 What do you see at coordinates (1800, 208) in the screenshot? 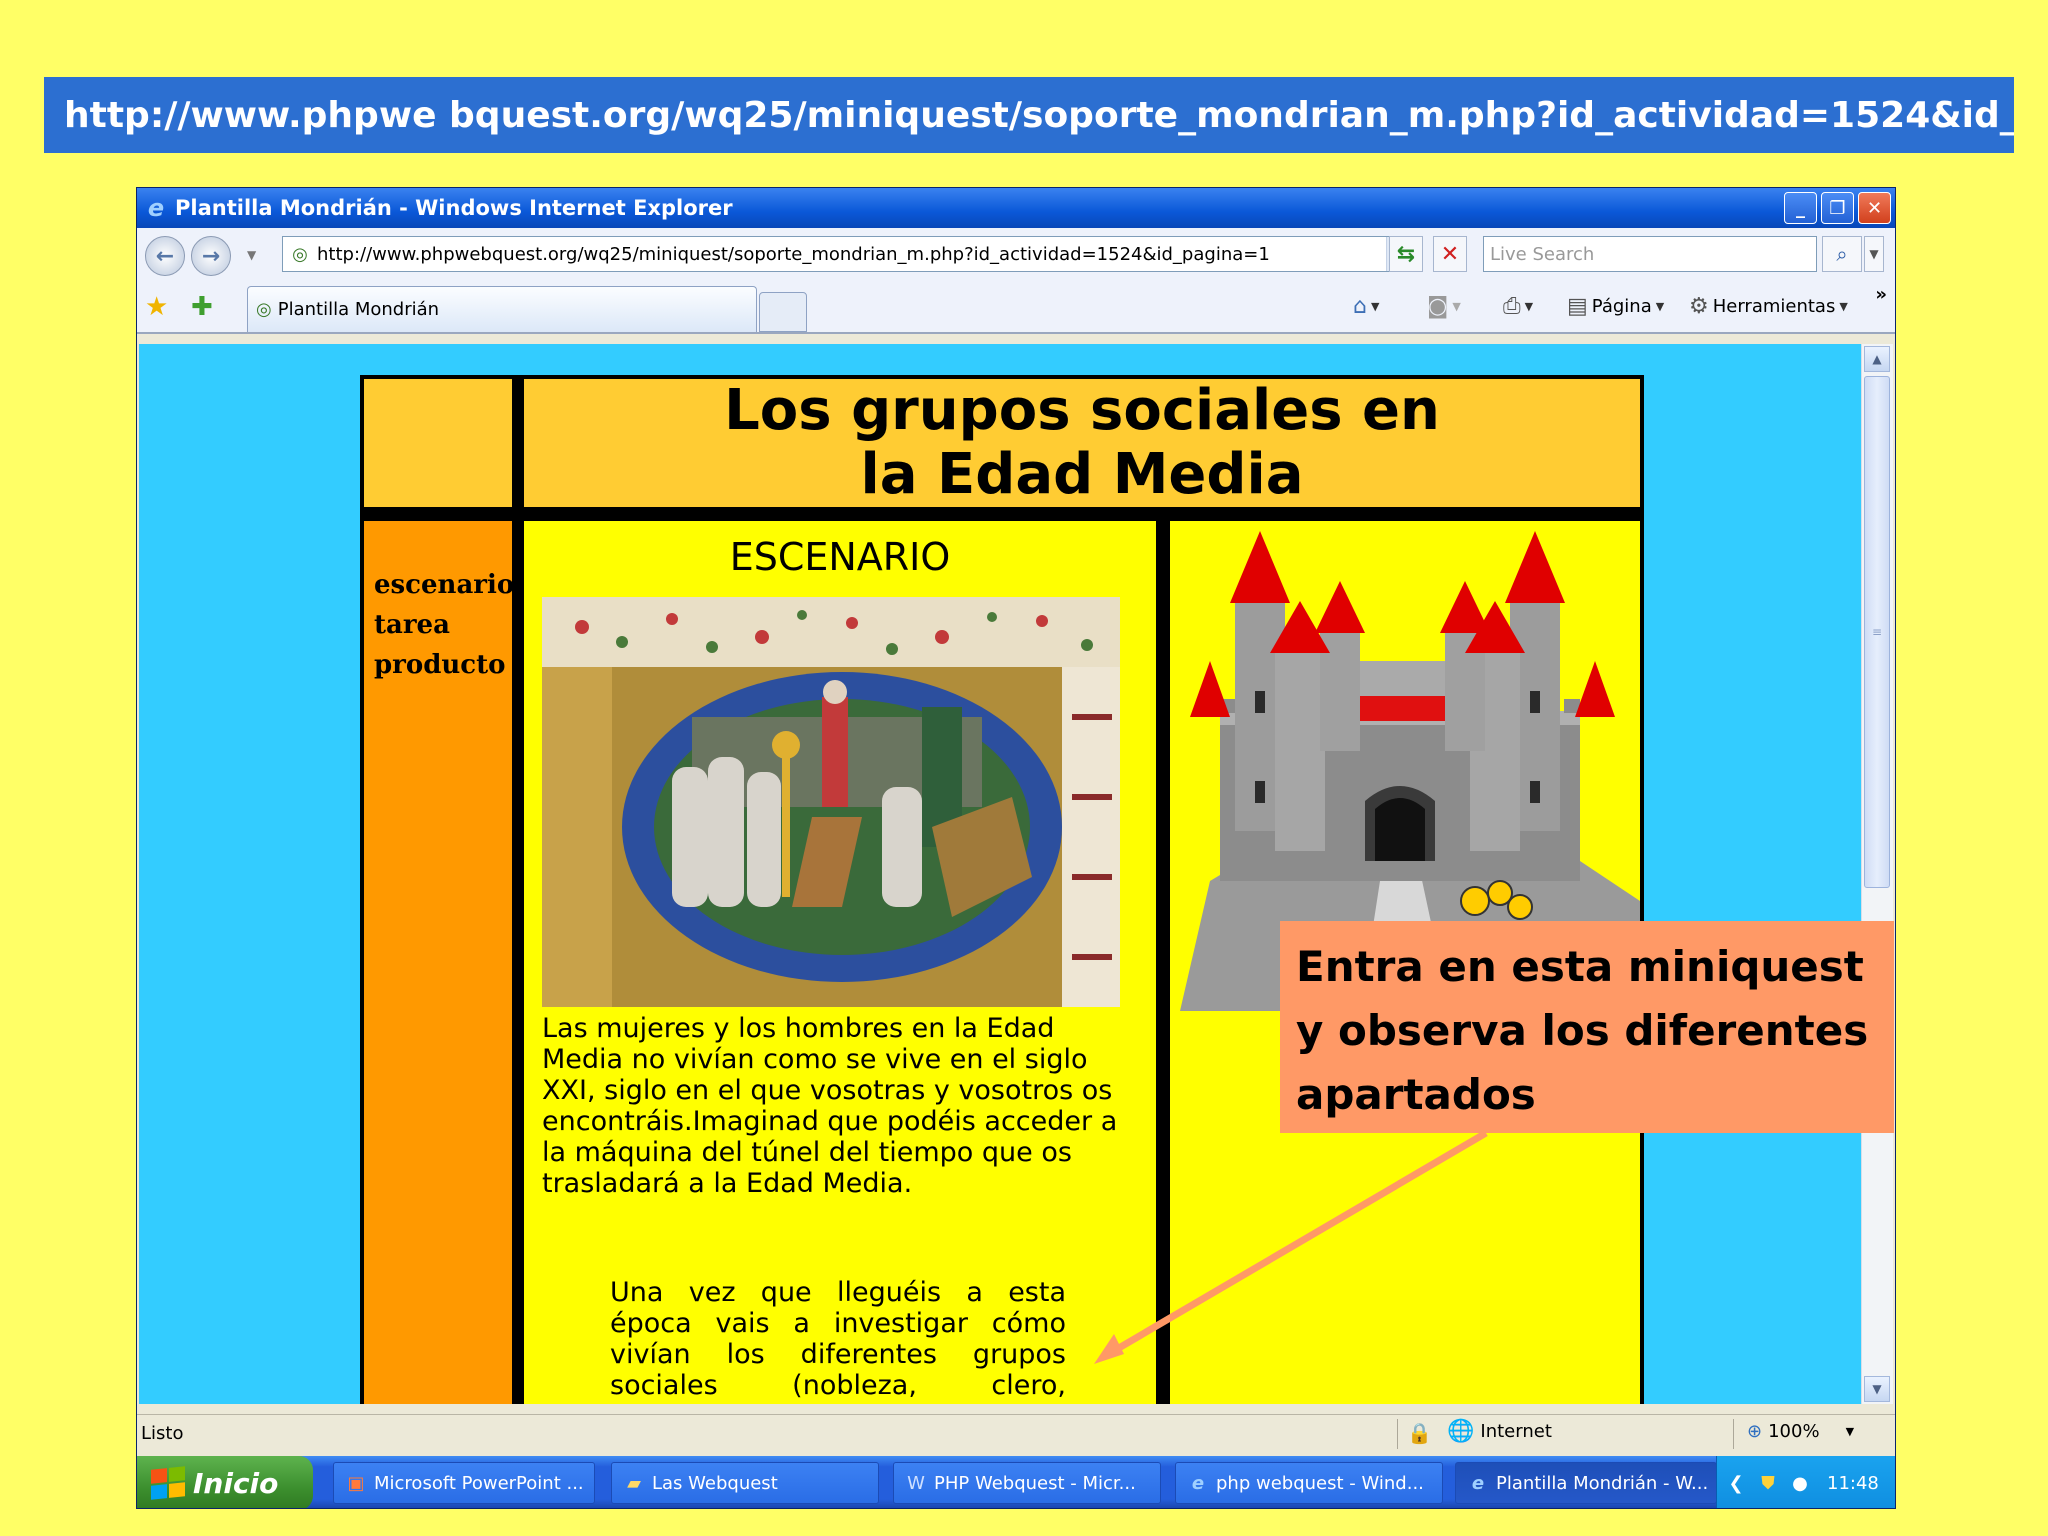
I see `minimize-button: _` at bounding box center [1800, 208].